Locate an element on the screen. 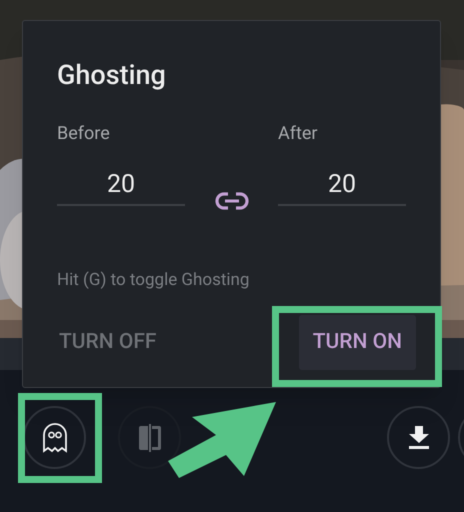 The image size is (464, 512). arrow-icon is located at coordinates (223, 440).